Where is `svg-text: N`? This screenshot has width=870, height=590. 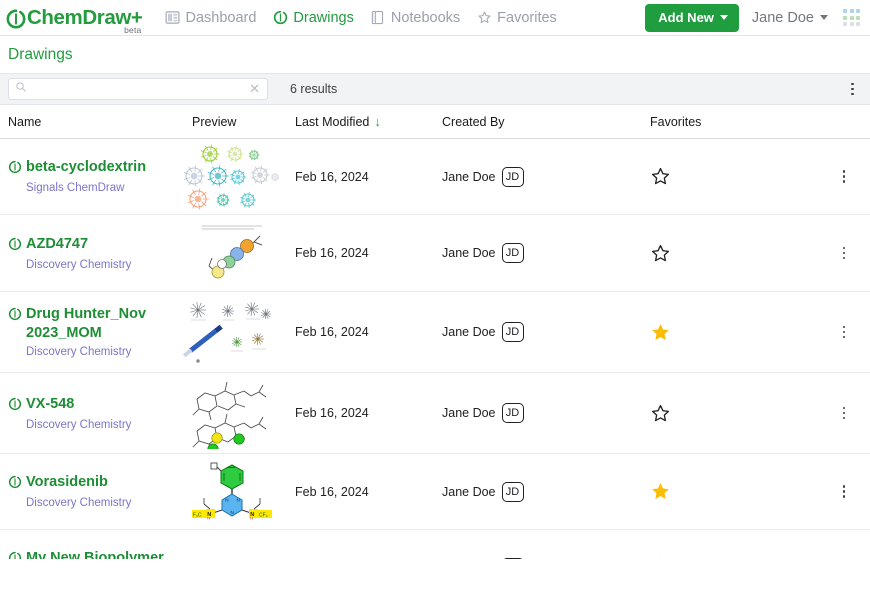
svg-text: N is located at coordinates (237, 499).